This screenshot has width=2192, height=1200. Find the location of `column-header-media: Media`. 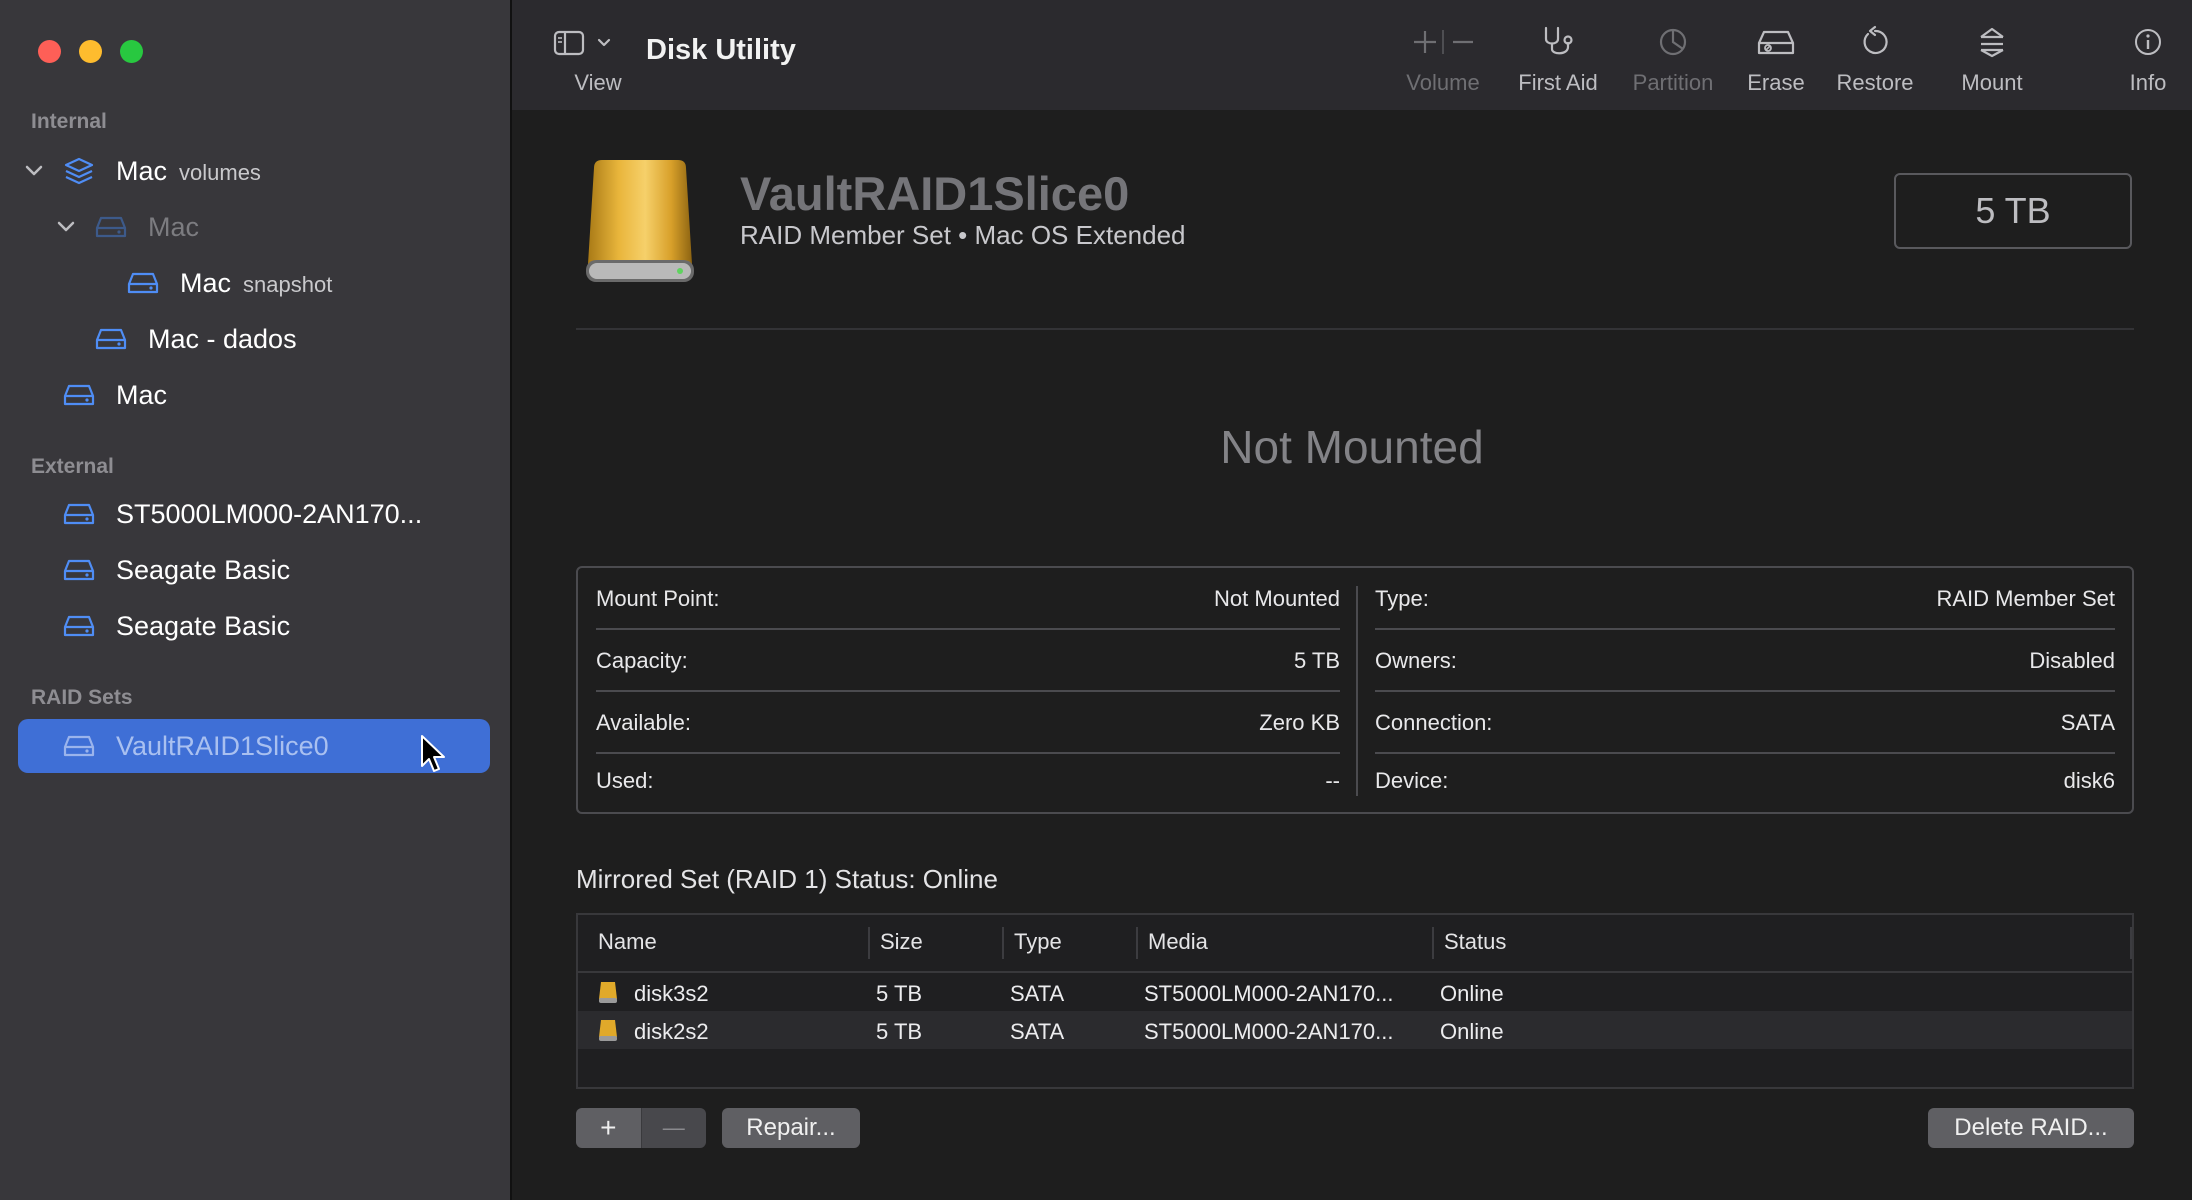

column-header-media: Media is located at coordinates (1178, 942).